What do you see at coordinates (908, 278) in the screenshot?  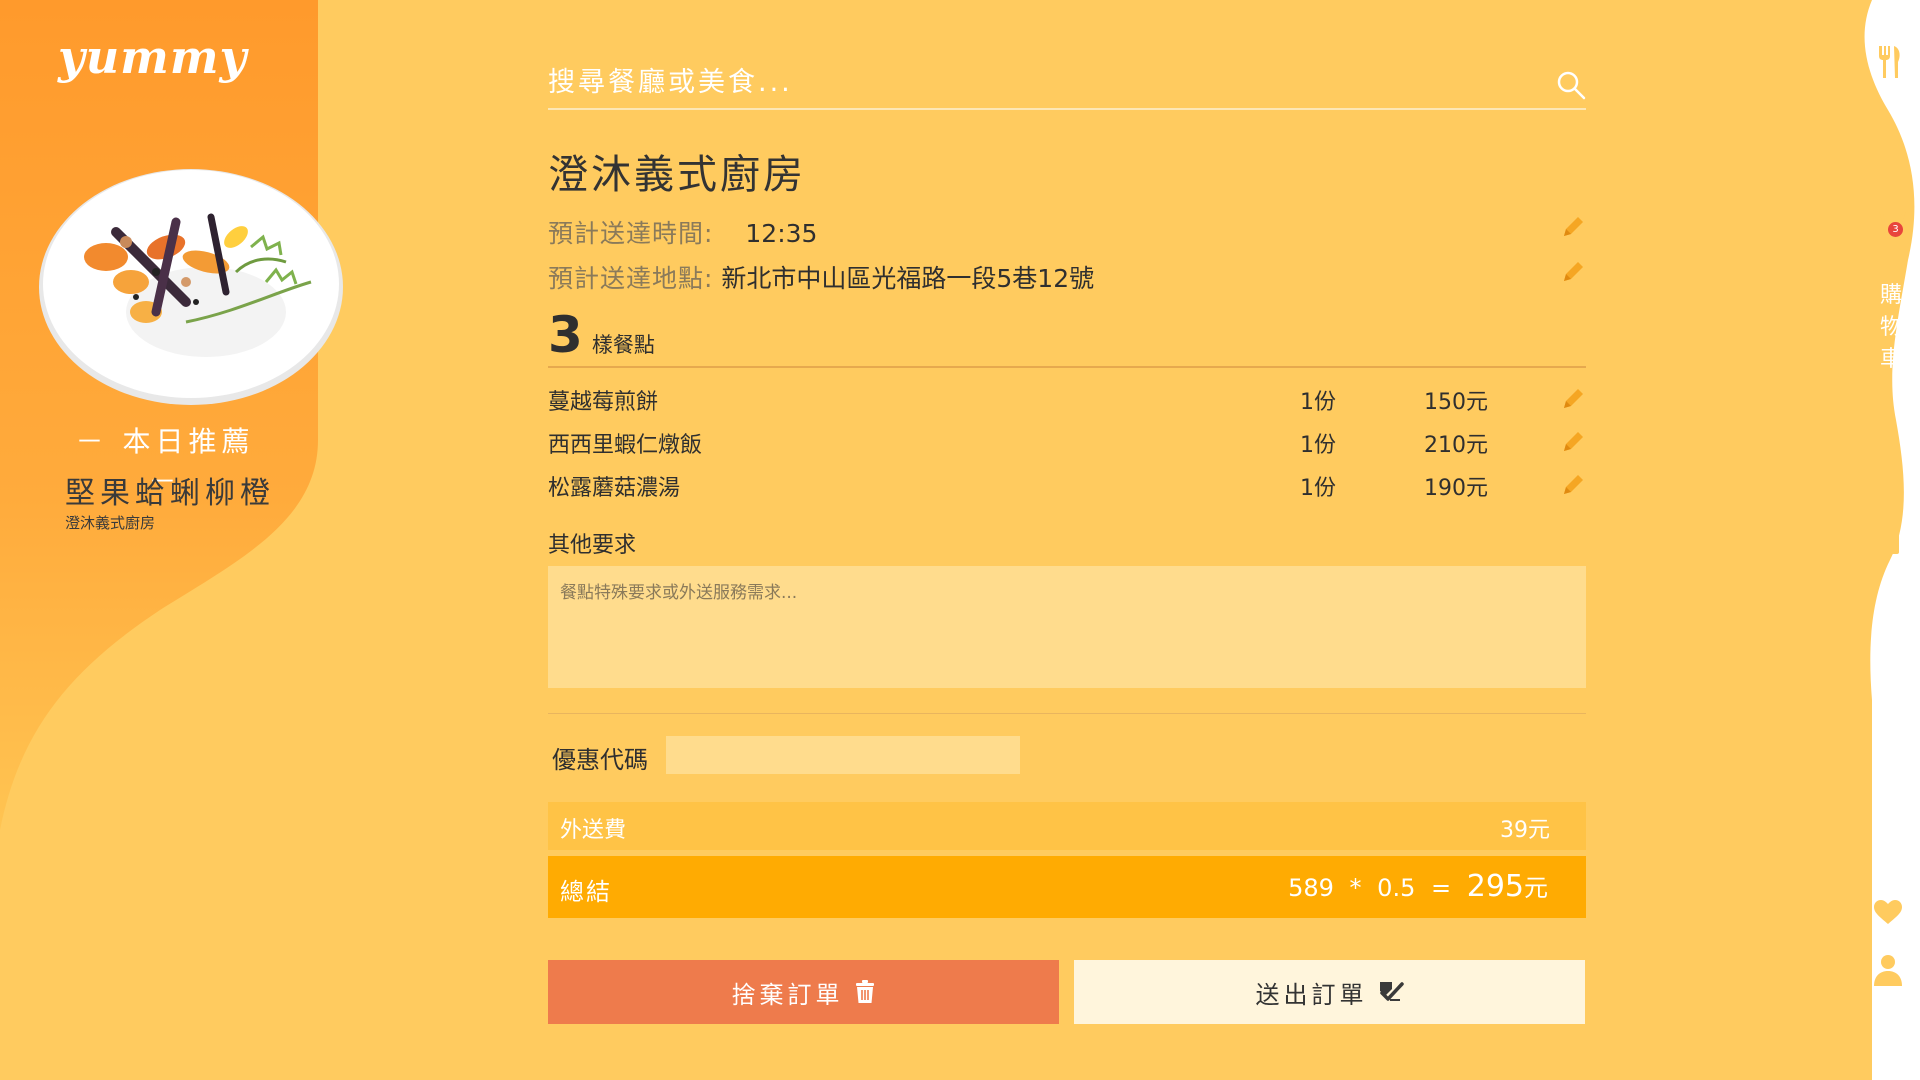 I see `address-value: 新北市中山區光福路一段5巷12號` at bounding box center [908, 278].